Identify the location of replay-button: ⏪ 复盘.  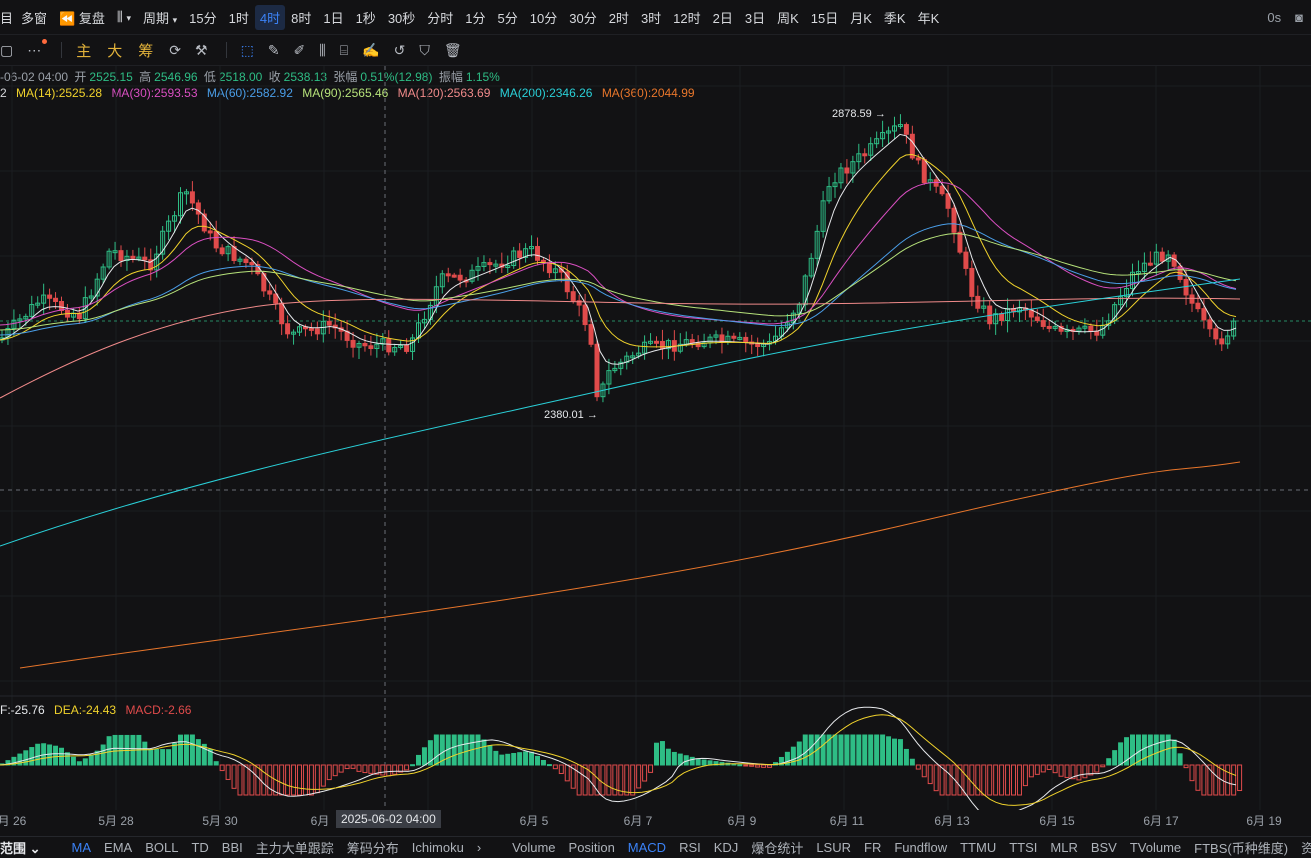
(82, 17).